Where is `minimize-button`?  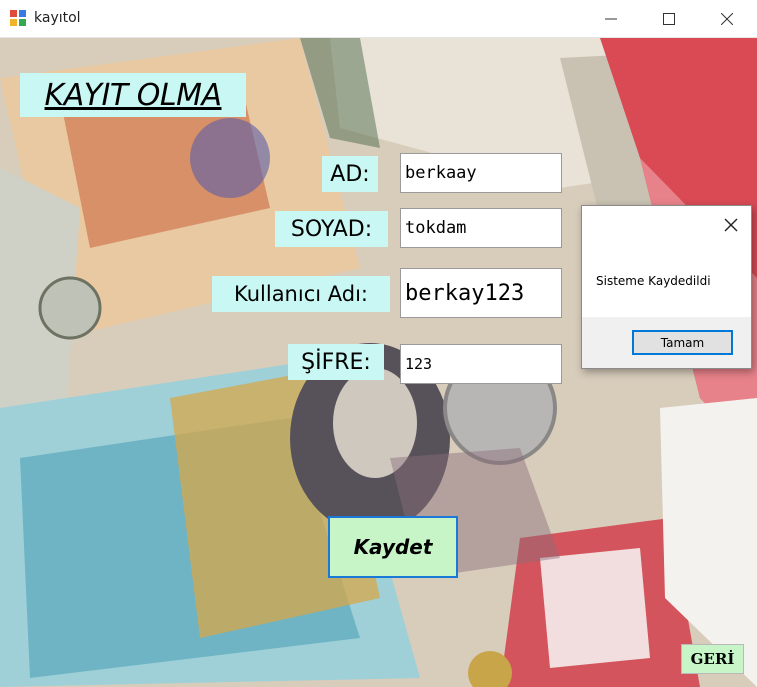 minimize-button is located at coordinates (611, 19).